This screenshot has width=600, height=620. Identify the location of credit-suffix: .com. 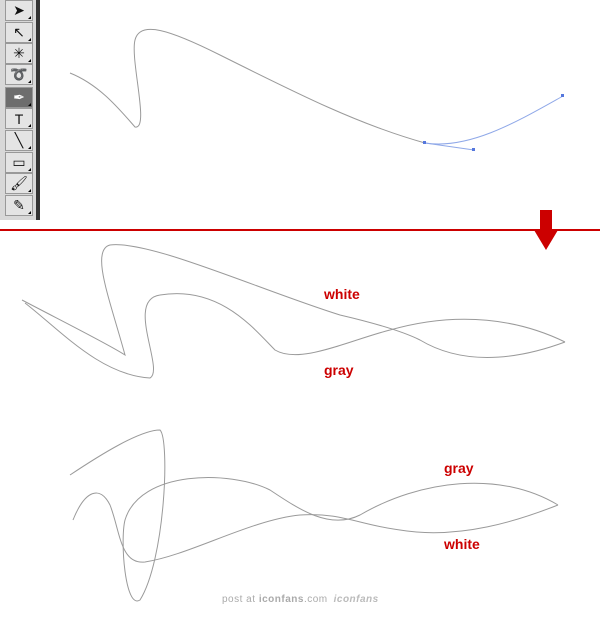
(315, 599).